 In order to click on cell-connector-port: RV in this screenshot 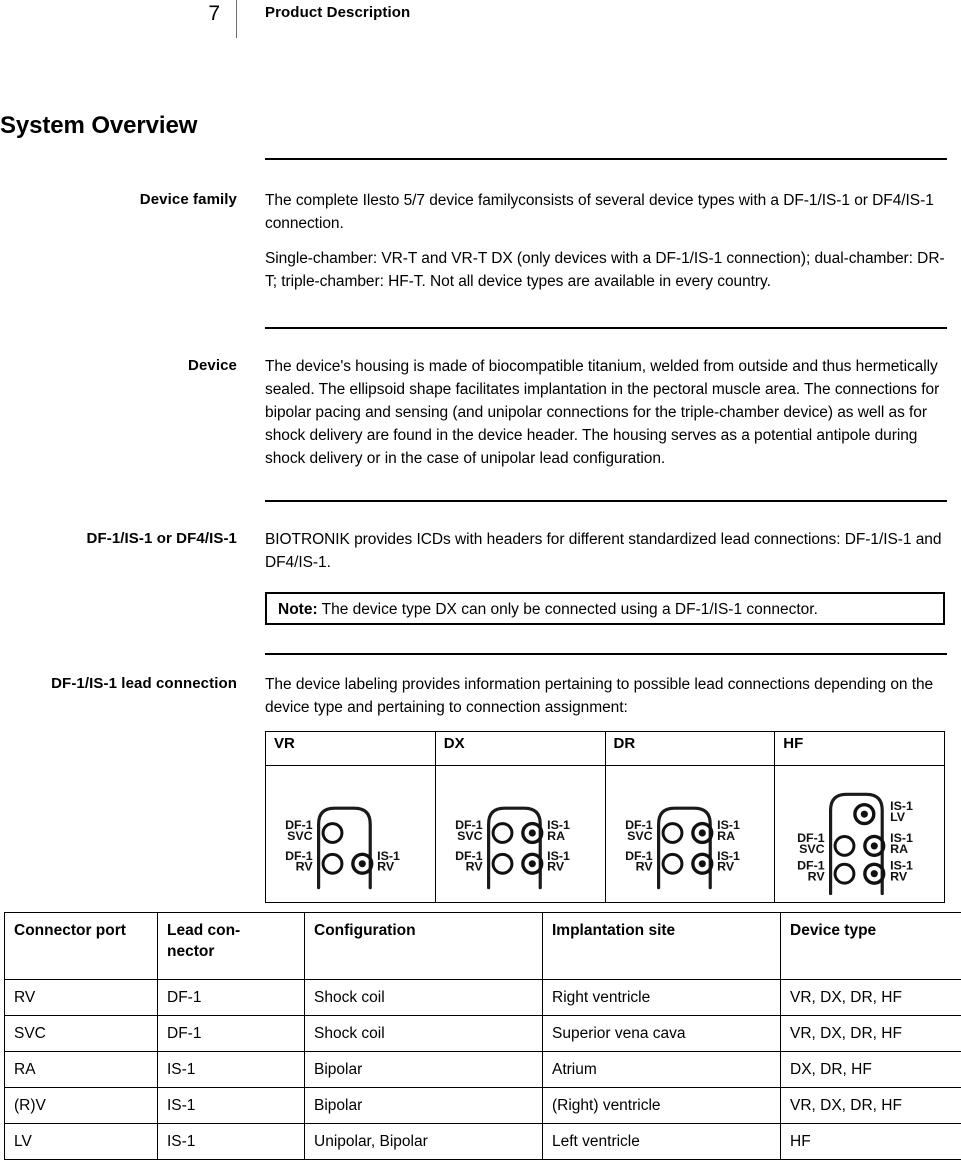, I will do `click(81, 998)`.